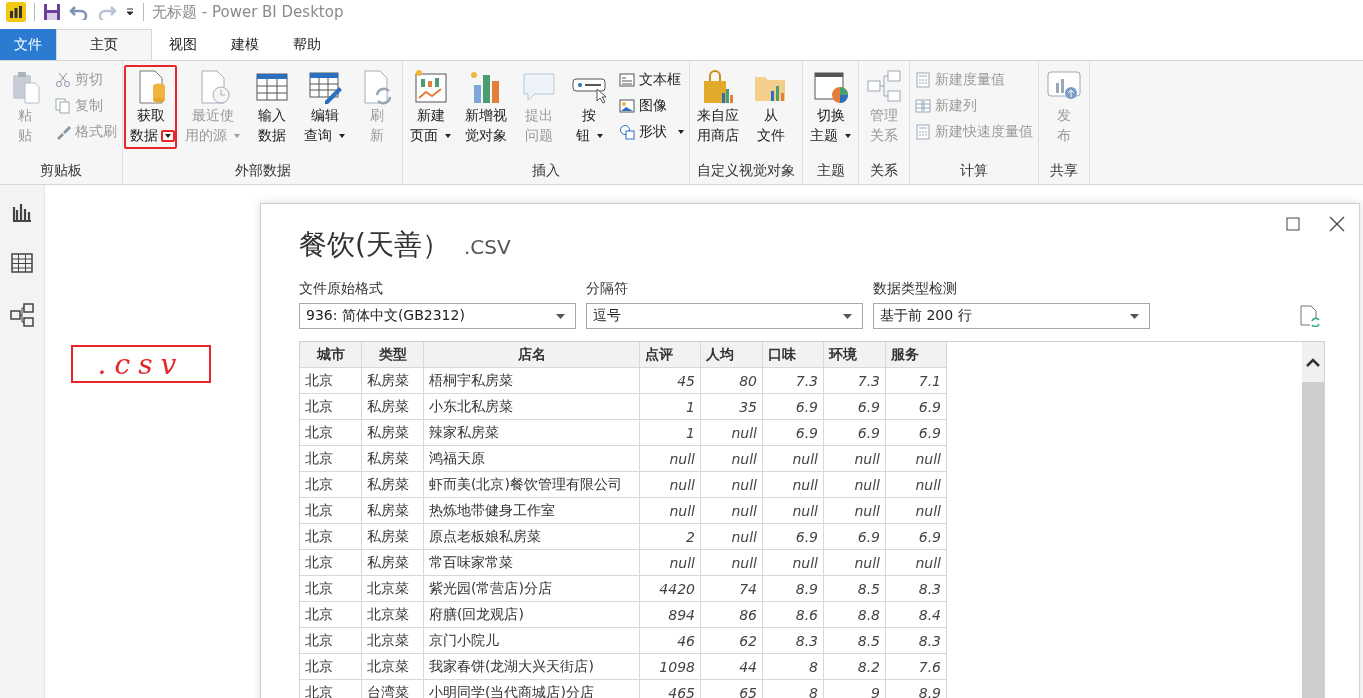  Describe the element at coordinates (855, 689) in the screenshot. I see `table-cell: 9` at that location.